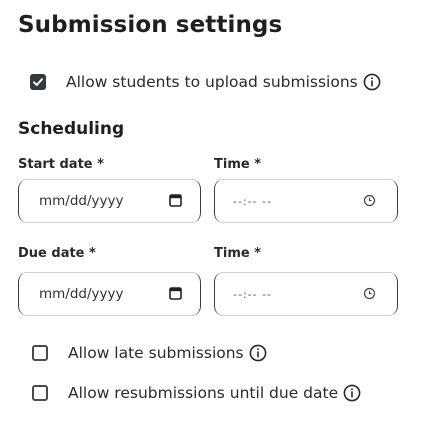  I want to click on upload-submissions-label: Allow students to upload submissions, so click(212, 82).